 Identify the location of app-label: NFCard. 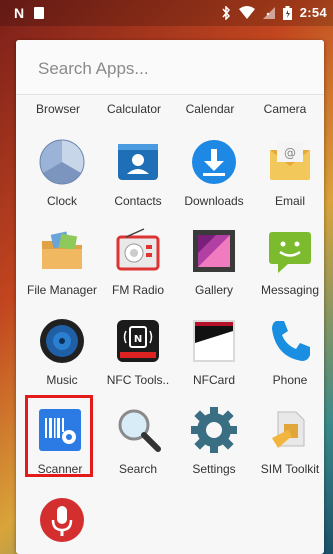
(213, 380).